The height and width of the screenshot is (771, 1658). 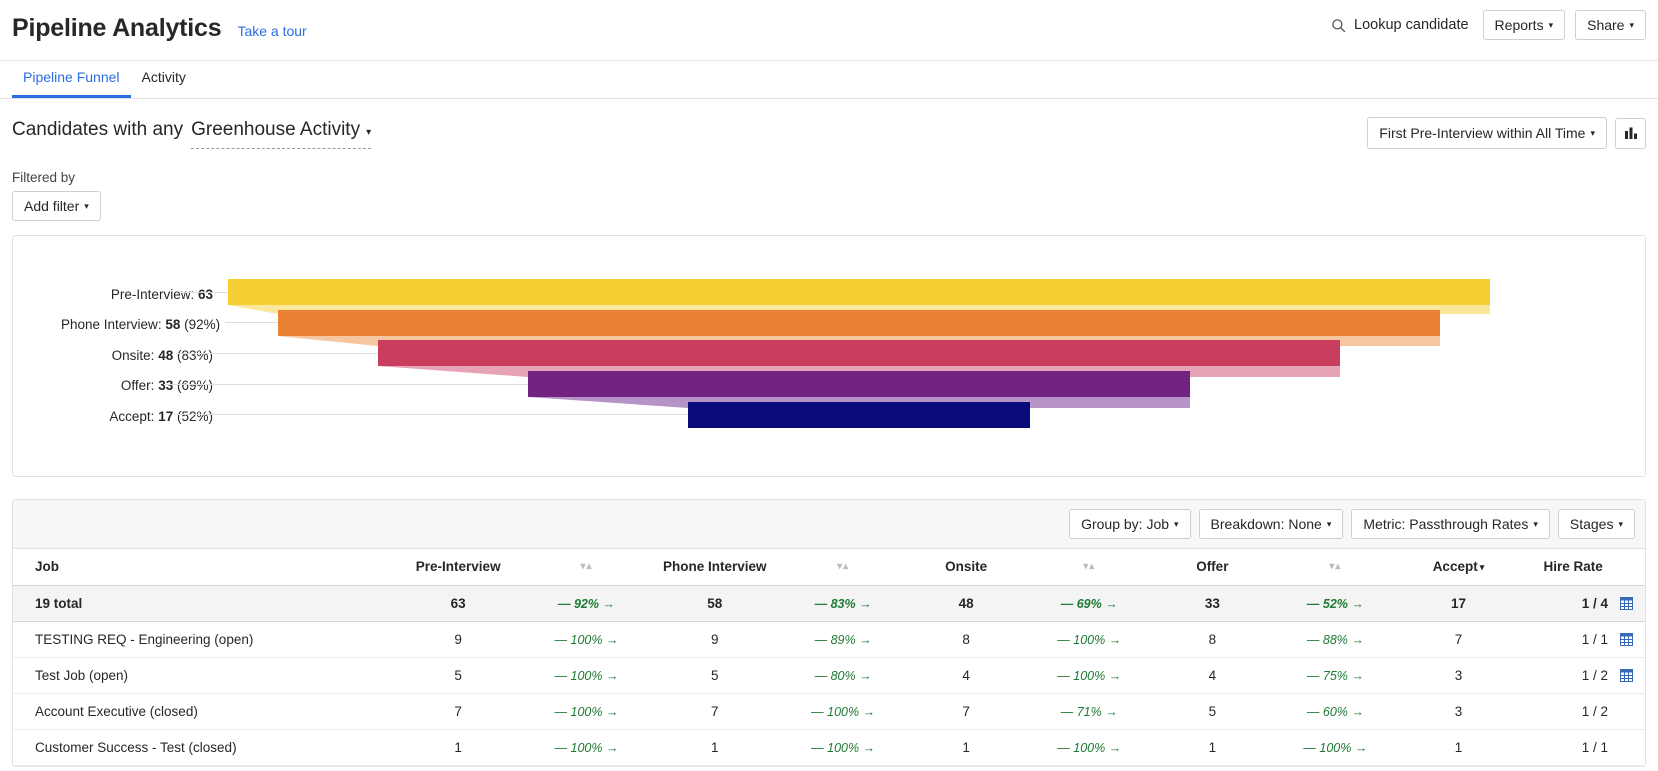 I want to click on cell-phone: 58, so click(x=714, y=603).